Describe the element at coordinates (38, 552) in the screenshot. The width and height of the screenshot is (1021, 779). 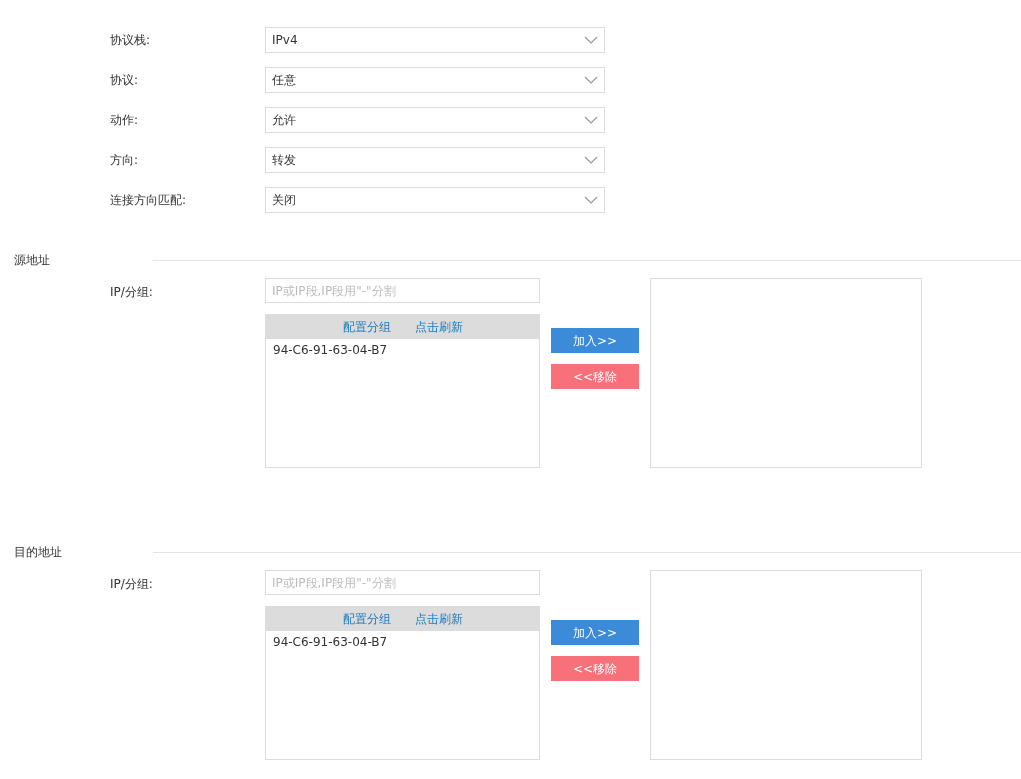
I see `section-title: 目的地址` at that location.